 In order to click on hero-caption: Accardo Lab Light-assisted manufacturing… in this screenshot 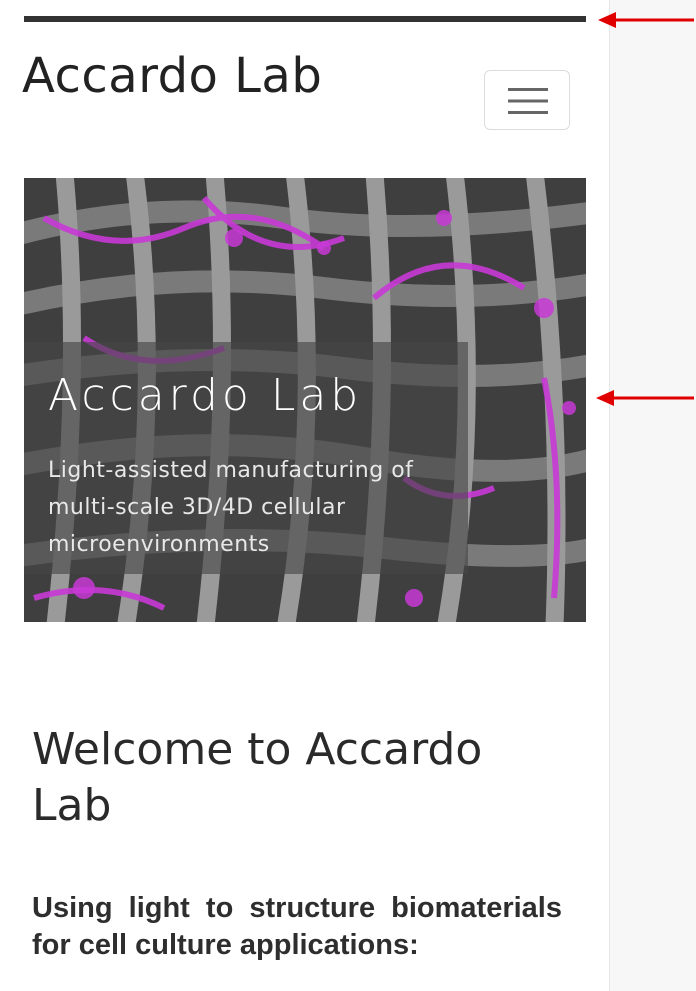, I will do `click(246, 458)`.